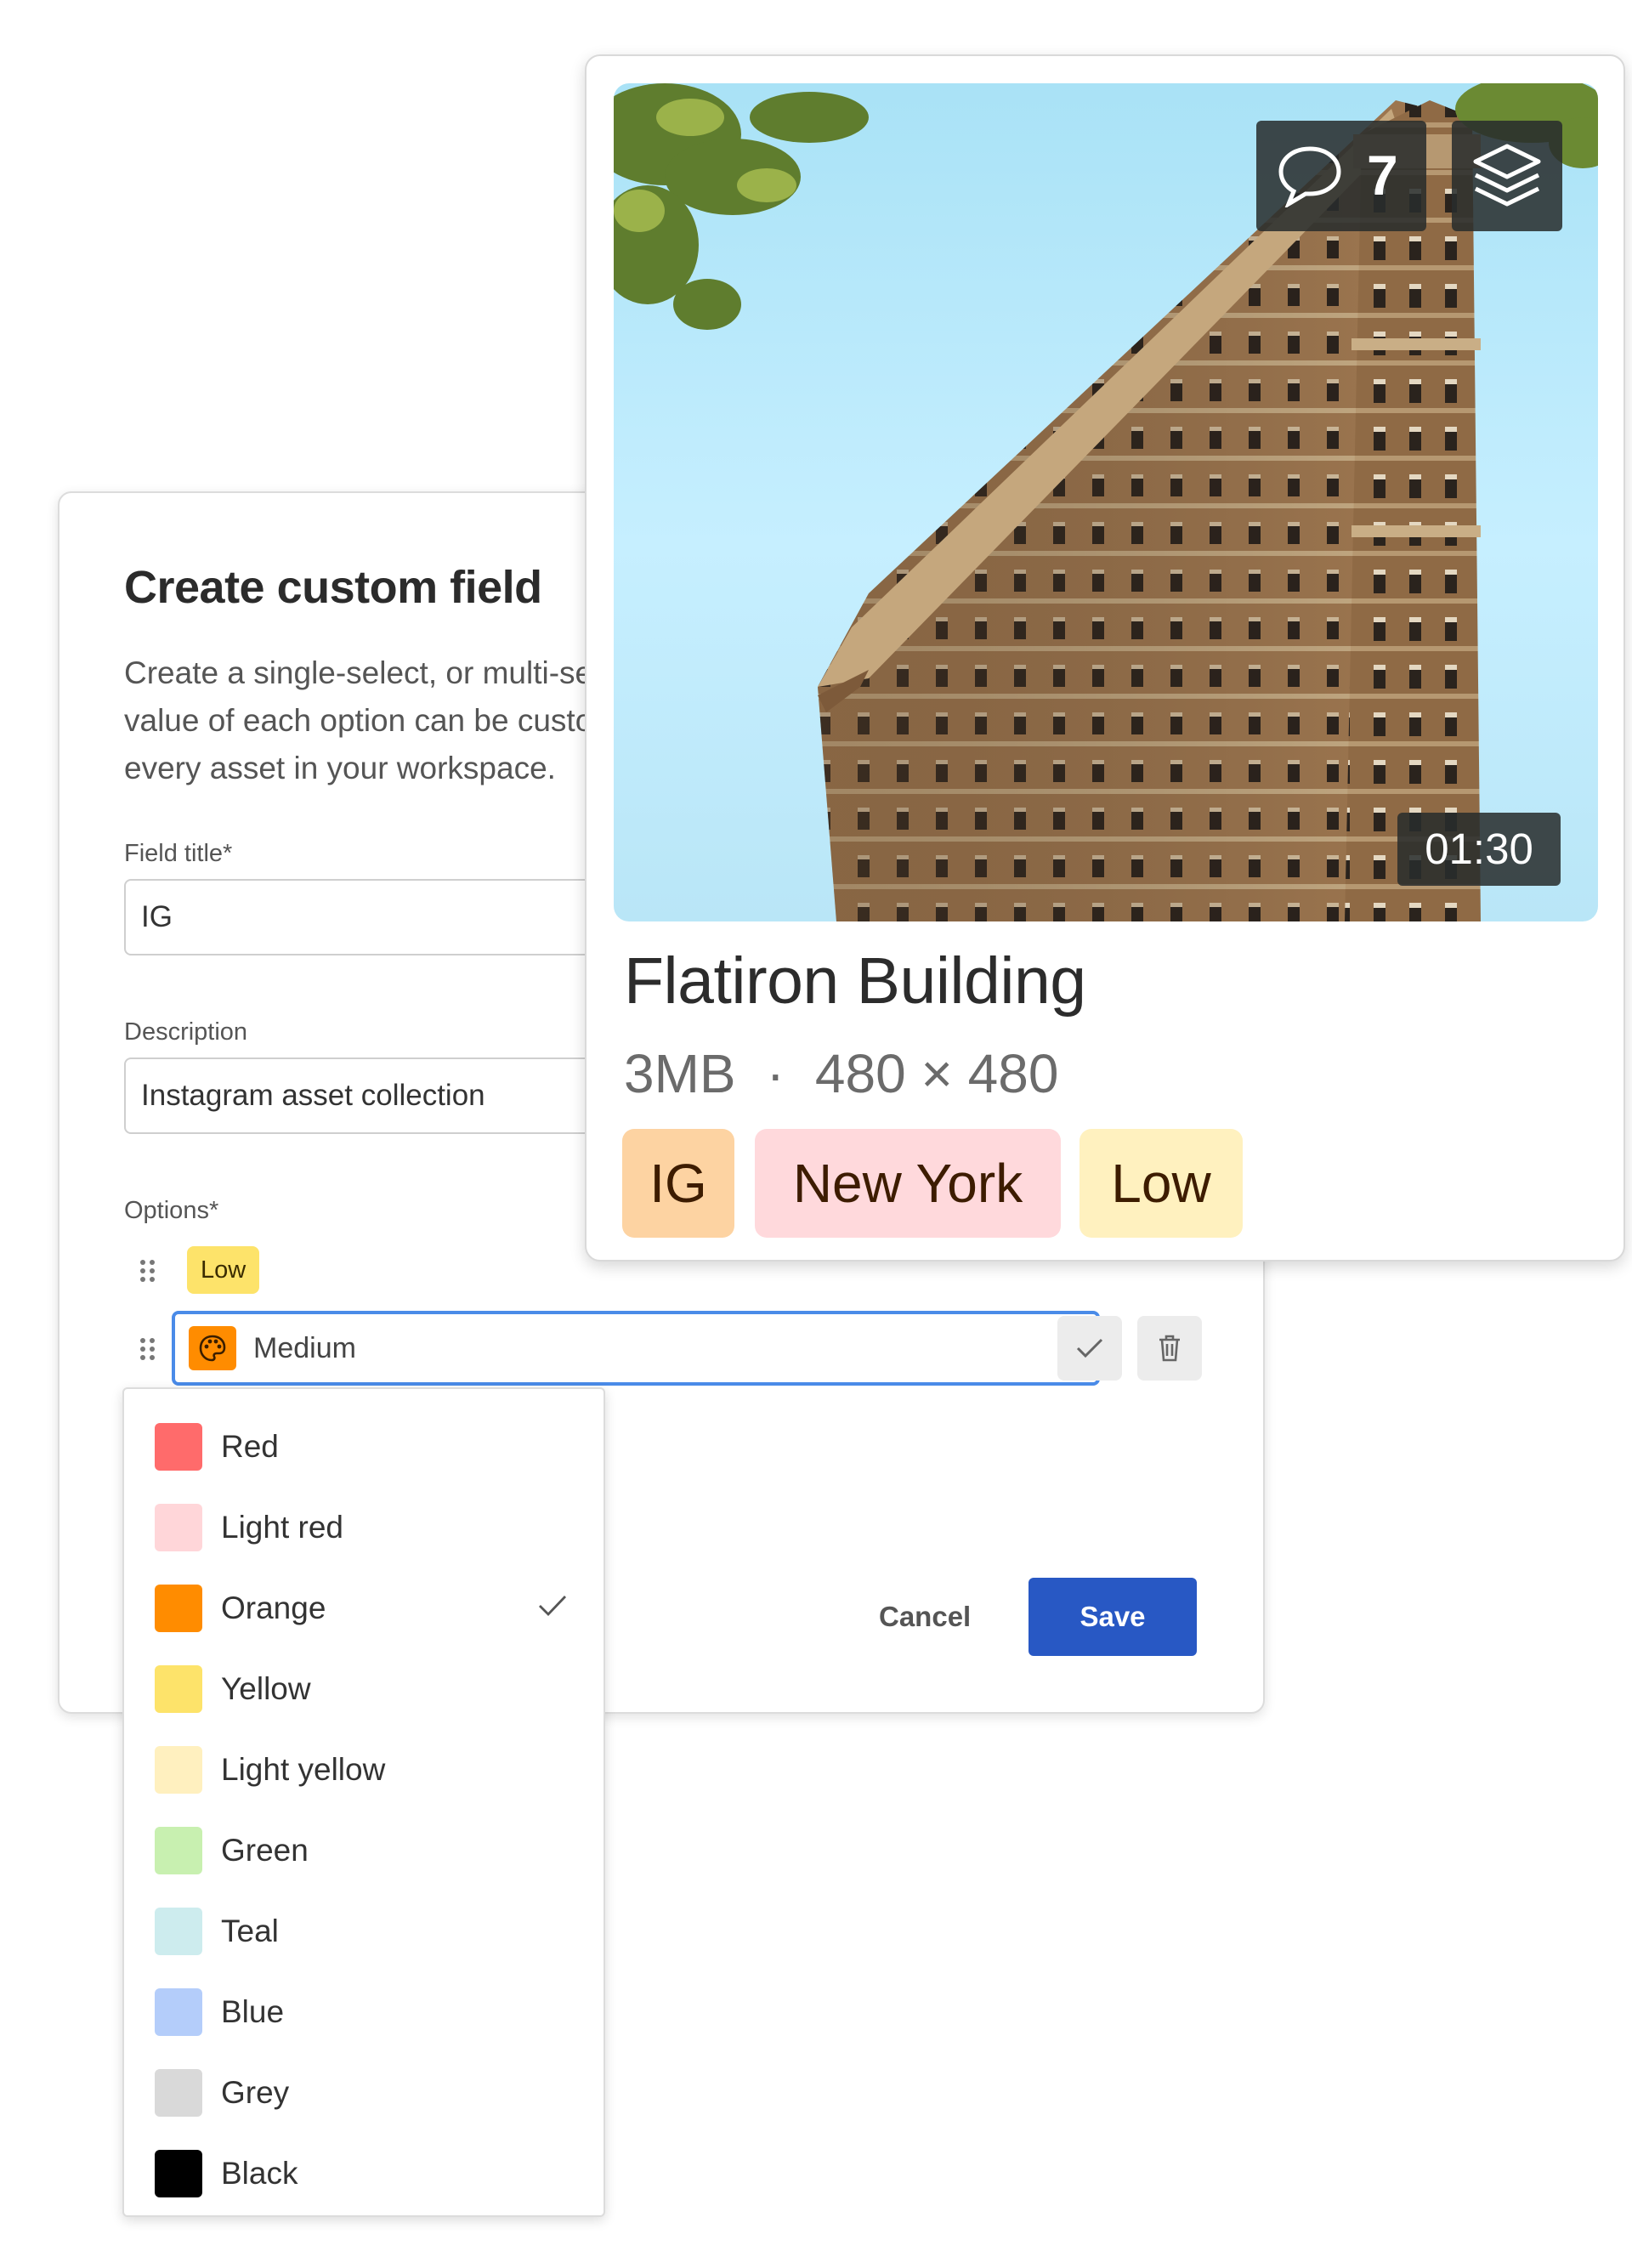  I want to click on color-option-green: Green, so click(367, 1850).